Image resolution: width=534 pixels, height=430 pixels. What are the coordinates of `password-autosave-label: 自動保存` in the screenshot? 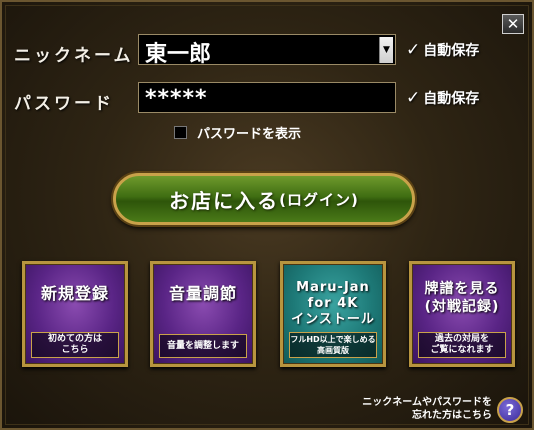 It's located at (451, 99).